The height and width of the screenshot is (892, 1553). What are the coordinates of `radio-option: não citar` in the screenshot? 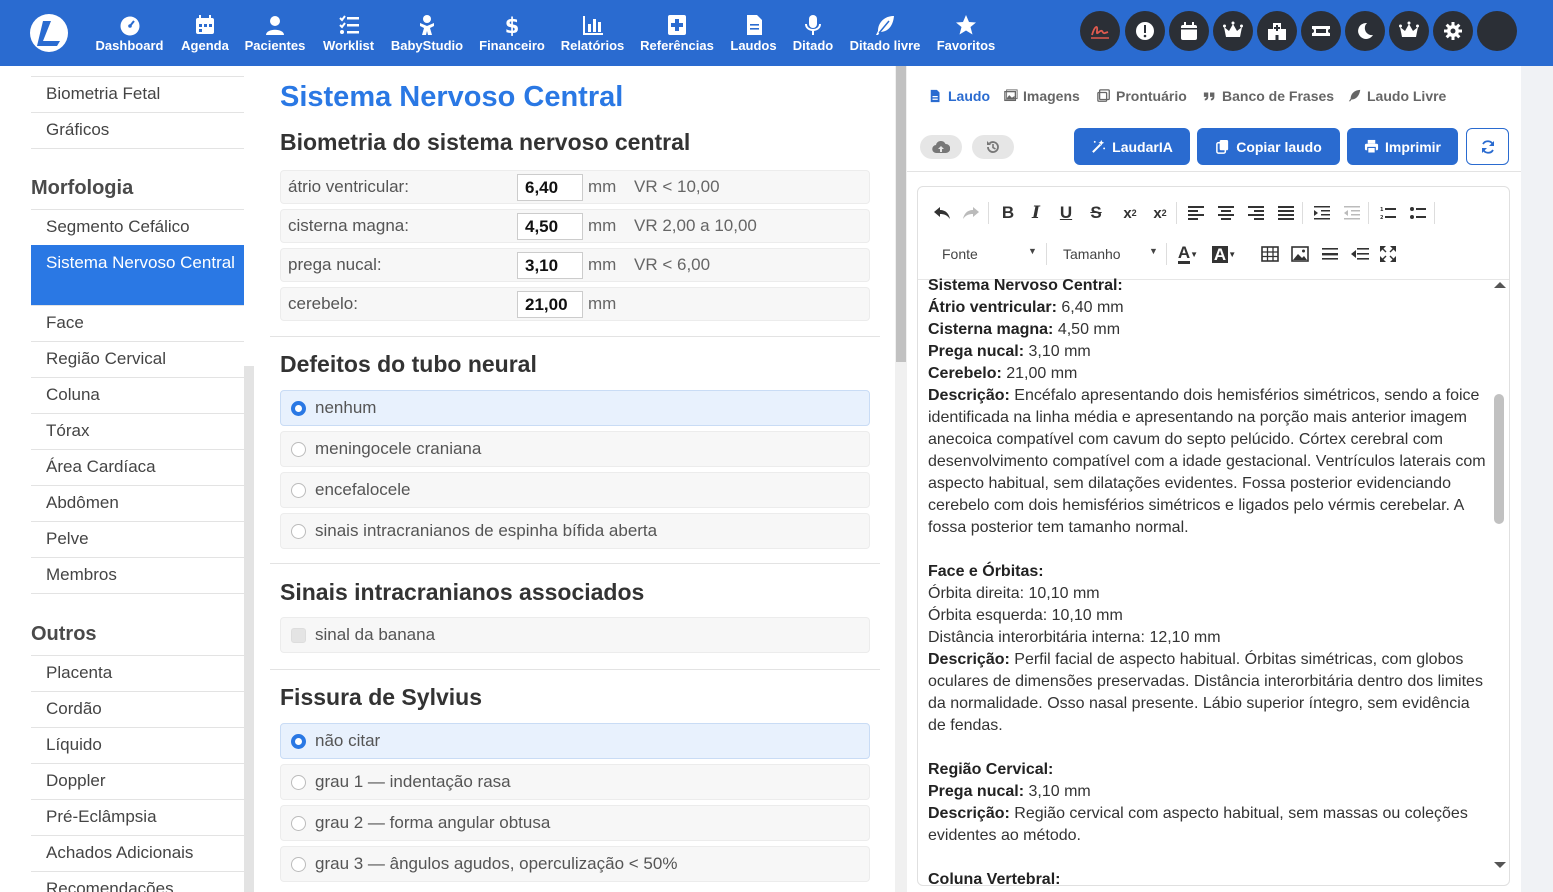 It's located at (575, 741).